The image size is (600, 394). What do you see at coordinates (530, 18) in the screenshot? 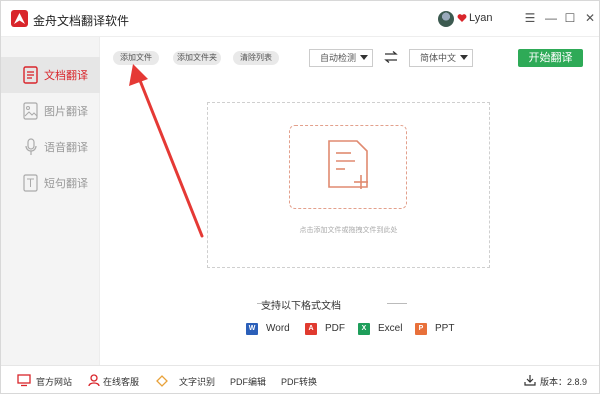
I see `menu-button: ☰` at bounding box center [530, 18].